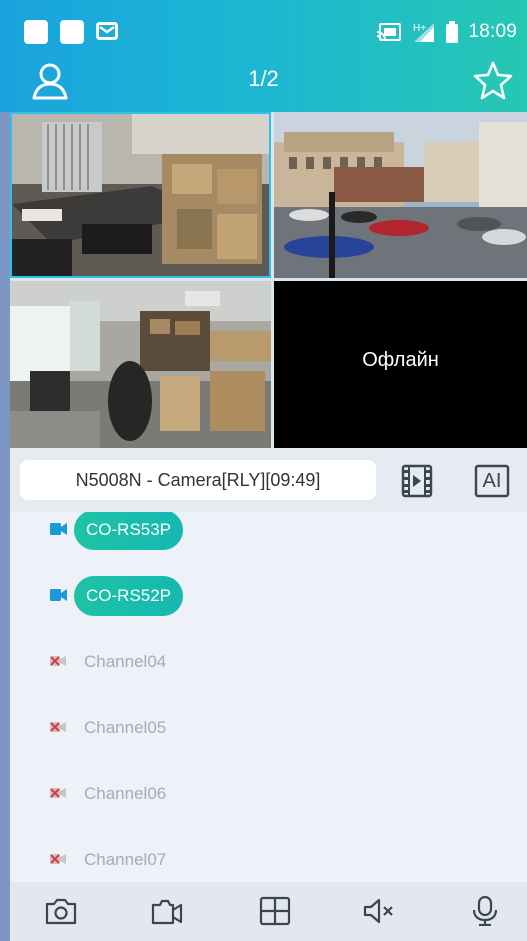 This screenshot has width=527, height=941. Describe the element at coordinates (268, 794) in the screenshot. I see `channel-row: Channel06` at that location.